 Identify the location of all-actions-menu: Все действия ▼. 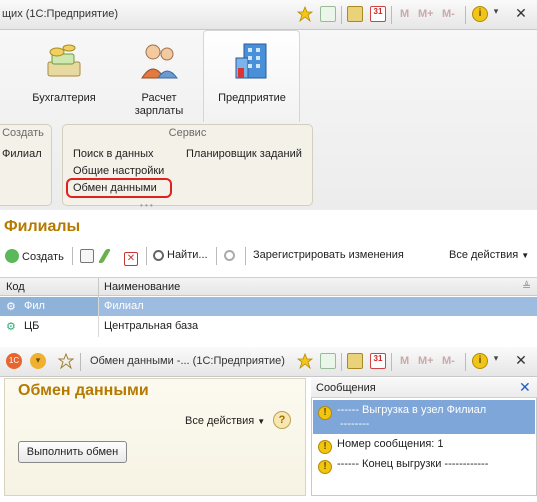
(489, 255).